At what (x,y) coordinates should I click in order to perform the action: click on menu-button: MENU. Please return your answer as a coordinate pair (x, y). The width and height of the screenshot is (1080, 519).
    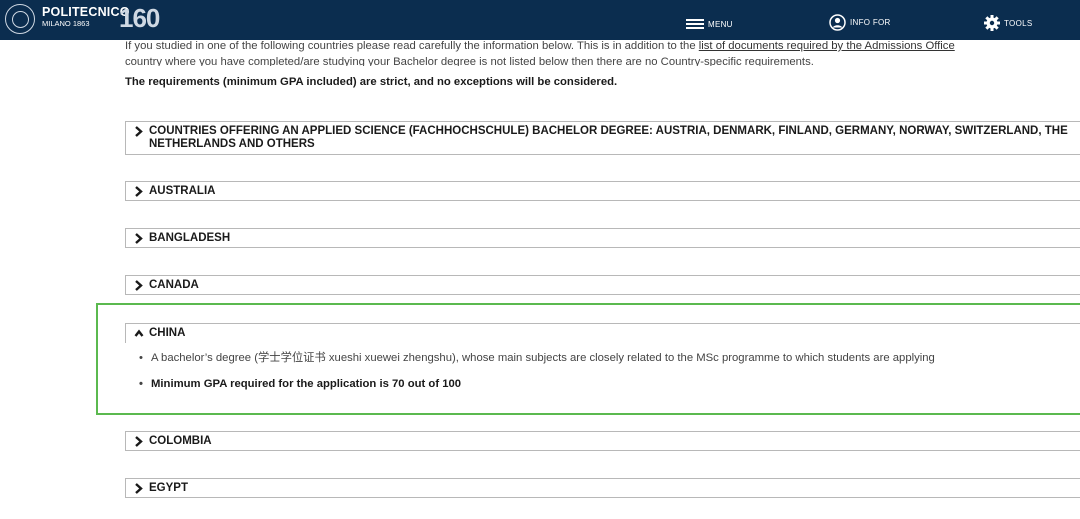
    Looking at the image, I should click on (709, 24).